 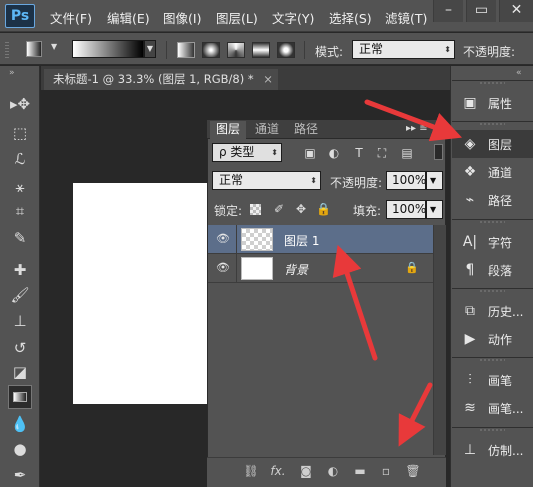 What do you see at coordinates (492, 172) in the screenshot?
I see `dock-item-channels: ❖ 通道` at bounding box center [492, 172].